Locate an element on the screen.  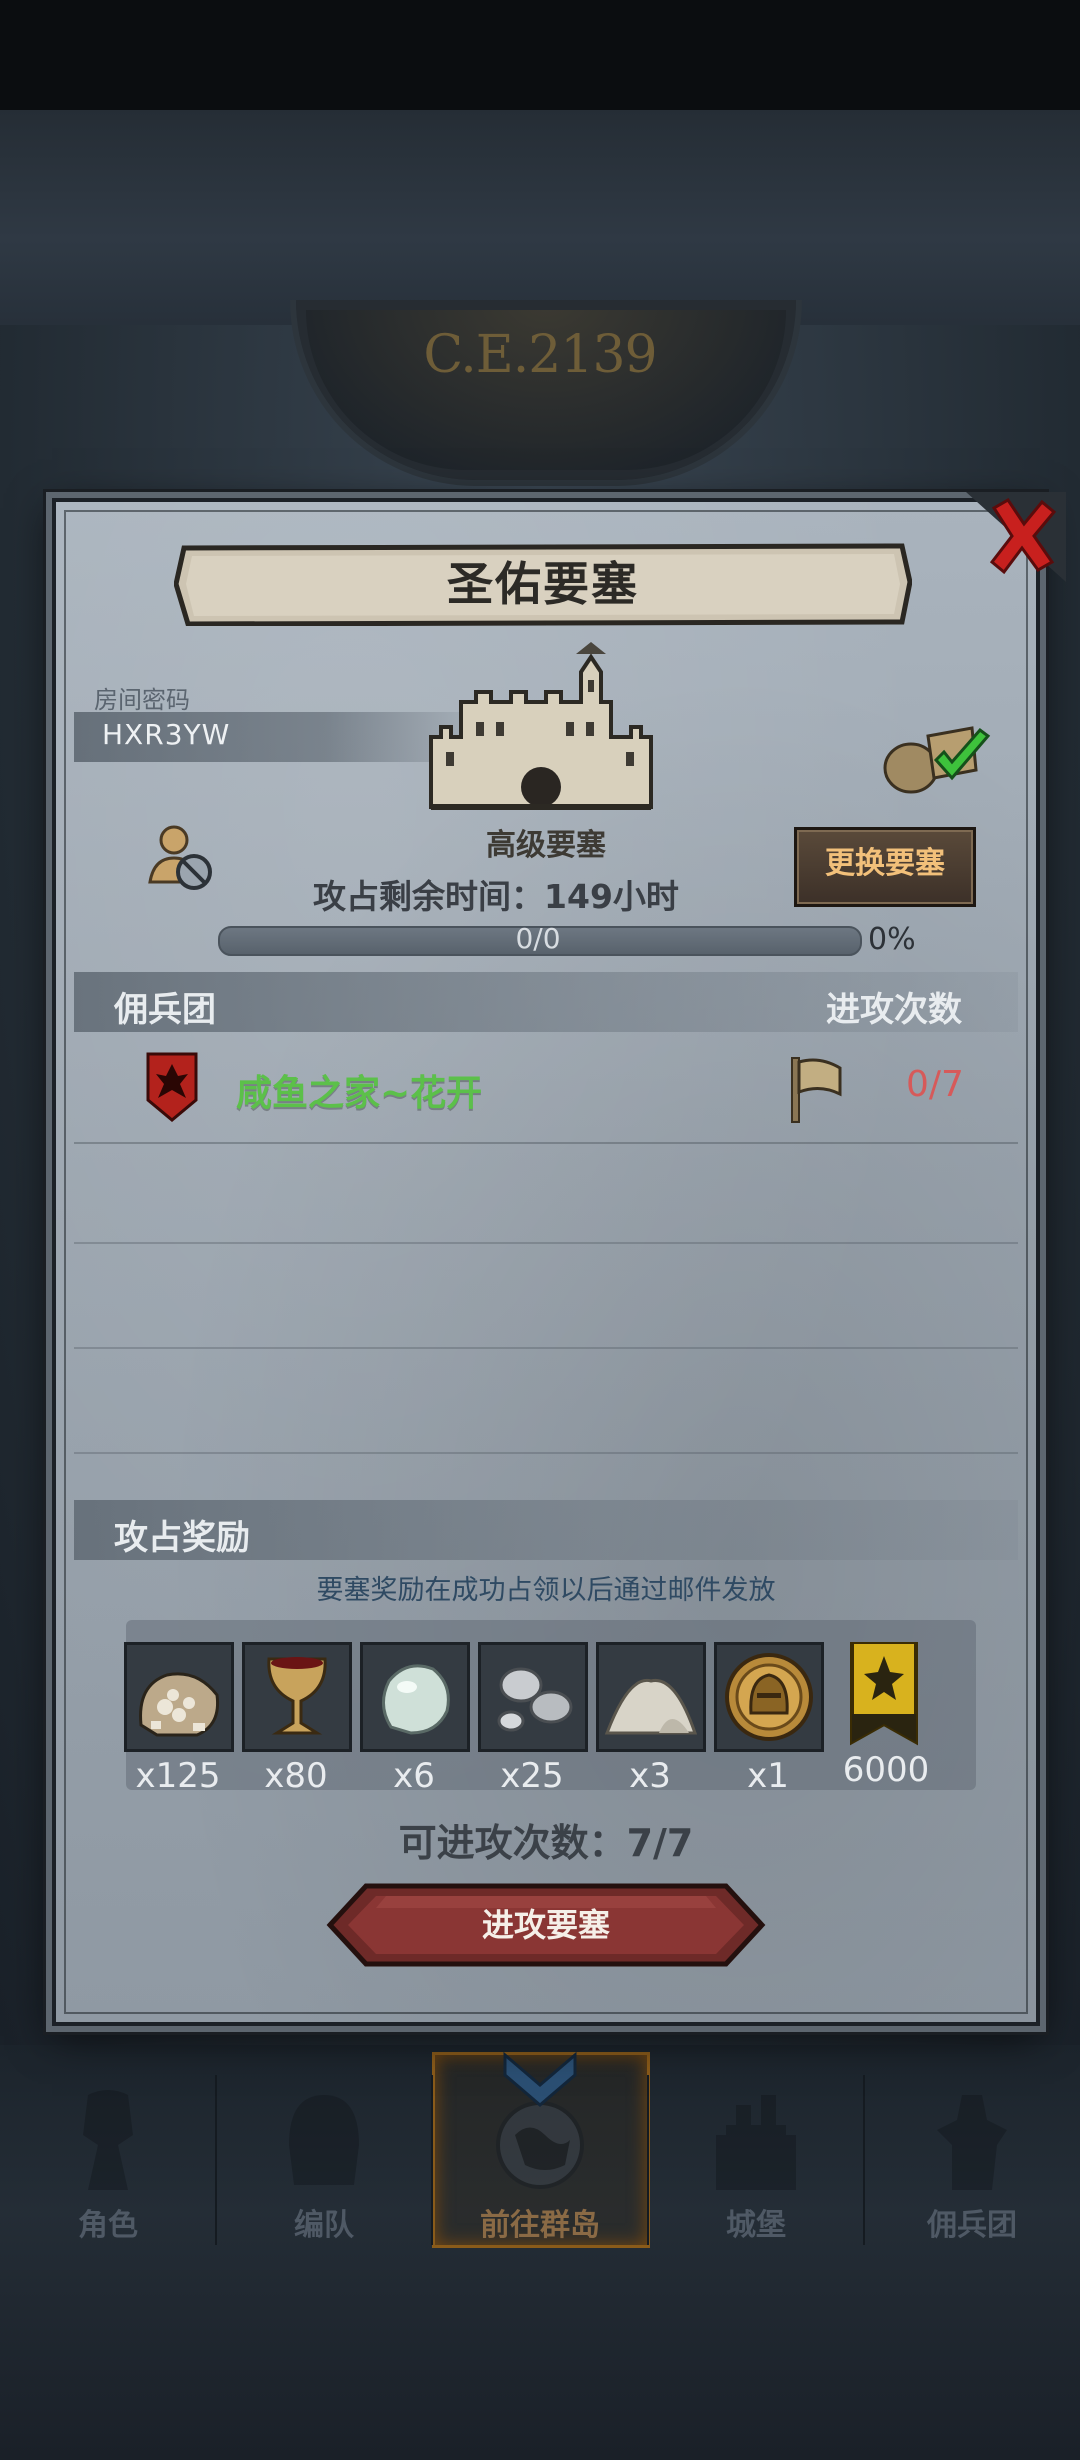
reward-header-label: 攻占奖励 is located at coordinates (182, 1538).